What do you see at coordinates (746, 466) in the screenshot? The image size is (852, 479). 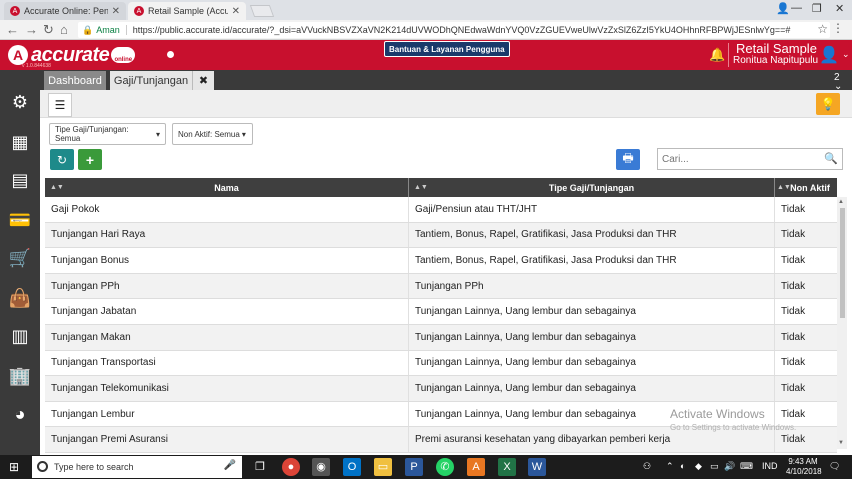 I see `keyboard-icon: ⌨` at bounding box center [746, 466].